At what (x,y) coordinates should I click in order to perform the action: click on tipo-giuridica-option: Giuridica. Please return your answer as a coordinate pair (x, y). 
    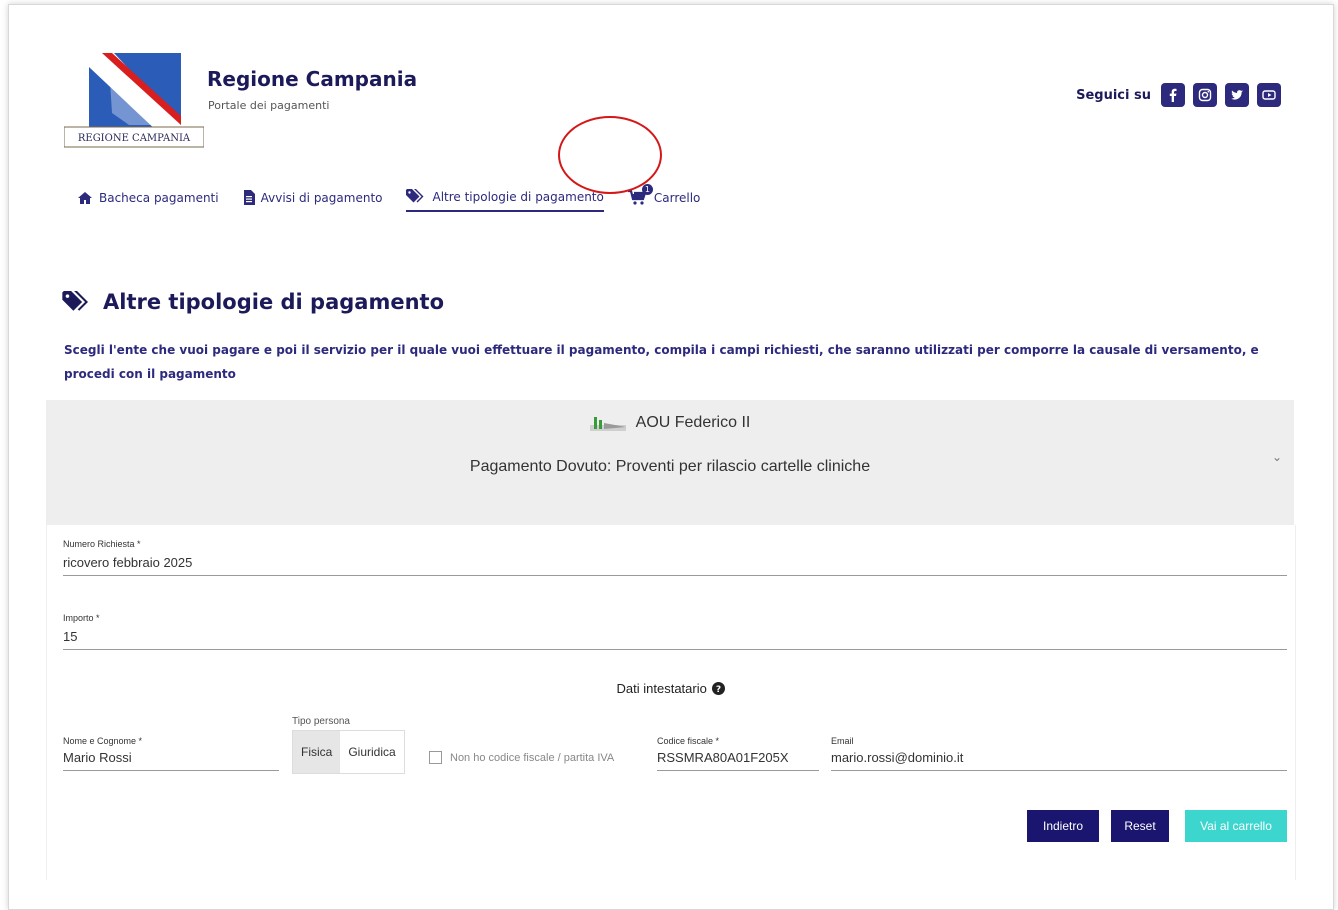
    Looking at the image, I should click on (371, 752).